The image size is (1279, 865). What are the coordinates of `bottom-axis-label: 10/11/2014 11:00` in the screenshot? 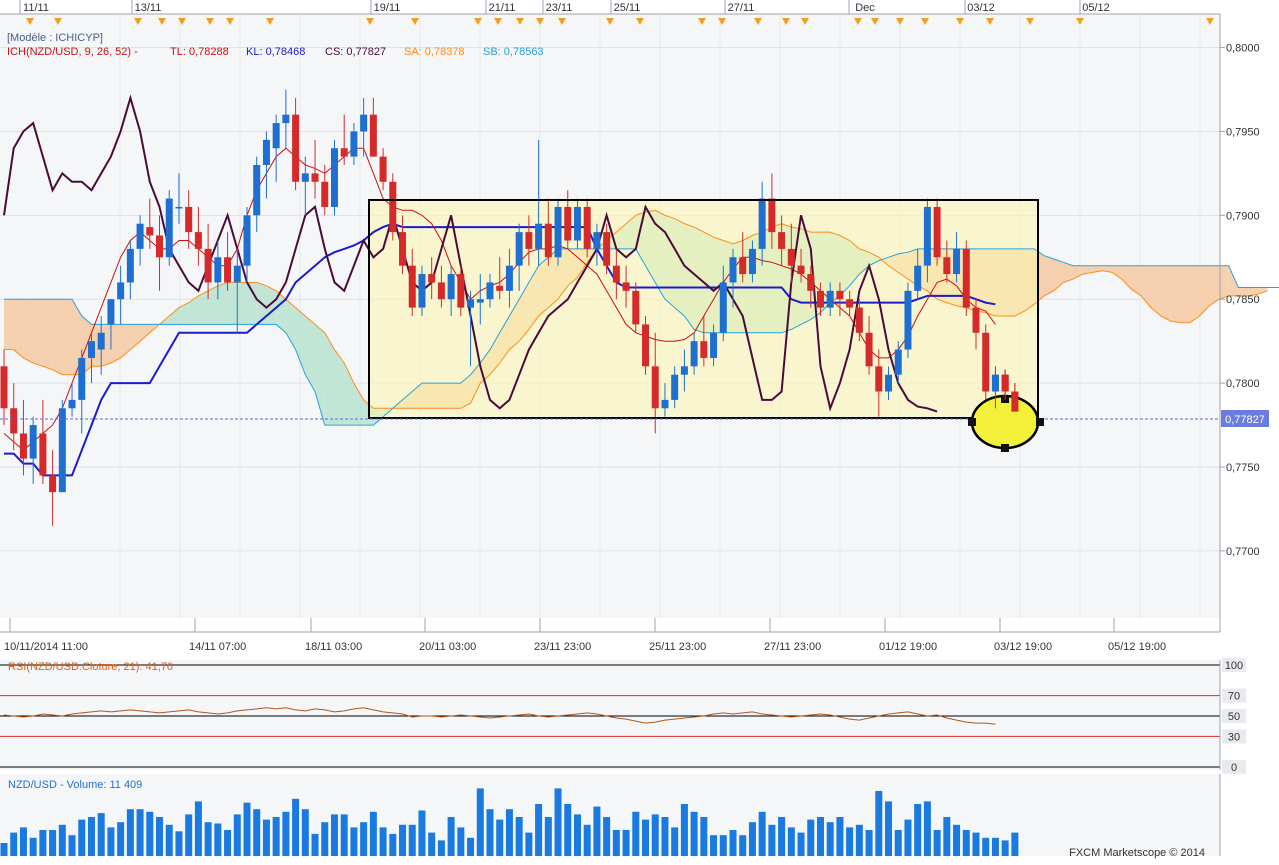 It's located at (46, 647).